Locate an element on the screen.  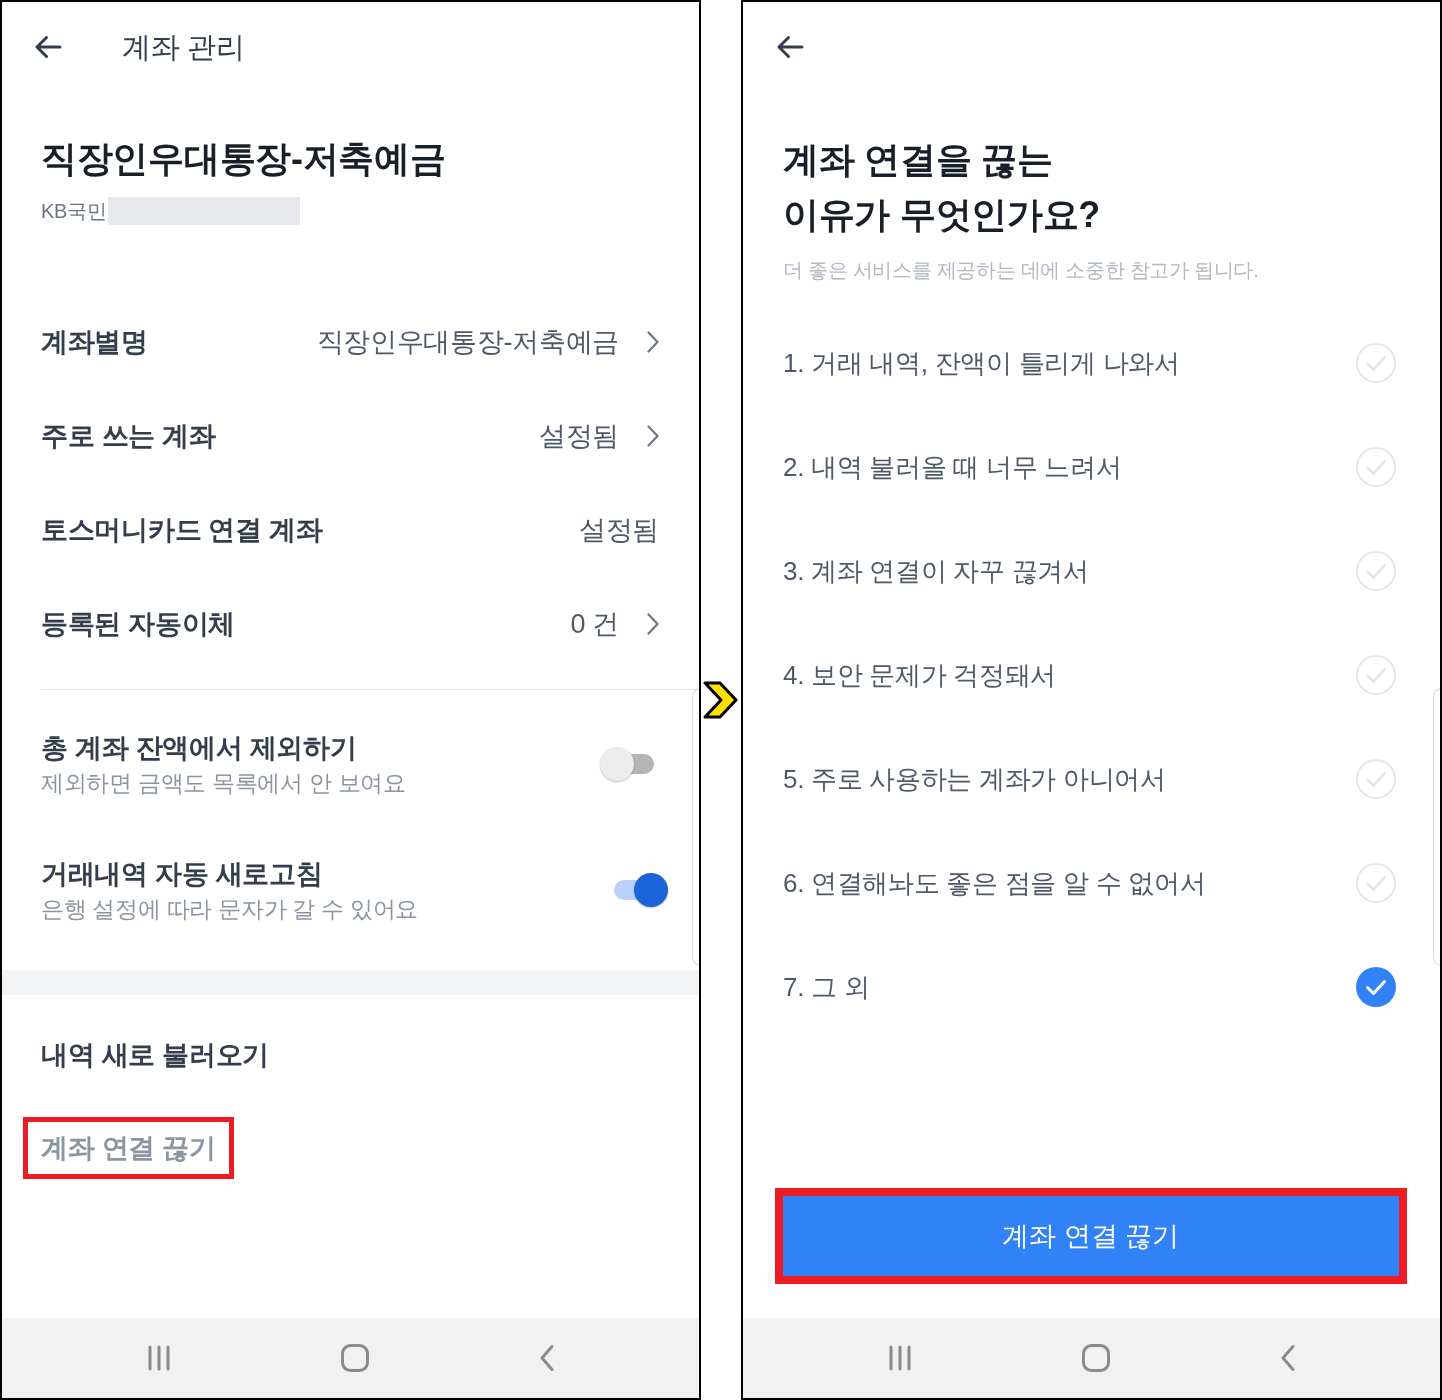
bank-name: KB국민 is located at coordinates (74, 211).